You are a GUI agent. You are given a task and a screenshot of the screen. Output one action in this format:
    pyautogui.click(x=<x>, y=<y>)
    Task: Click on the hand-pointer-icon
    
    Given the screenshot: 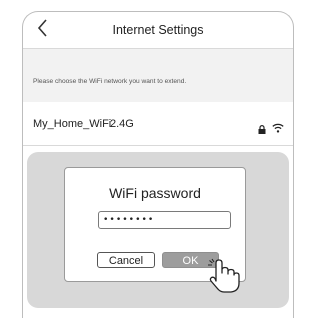 What is the action you would take?
    pyautogui.click(x=224, y=278)
    